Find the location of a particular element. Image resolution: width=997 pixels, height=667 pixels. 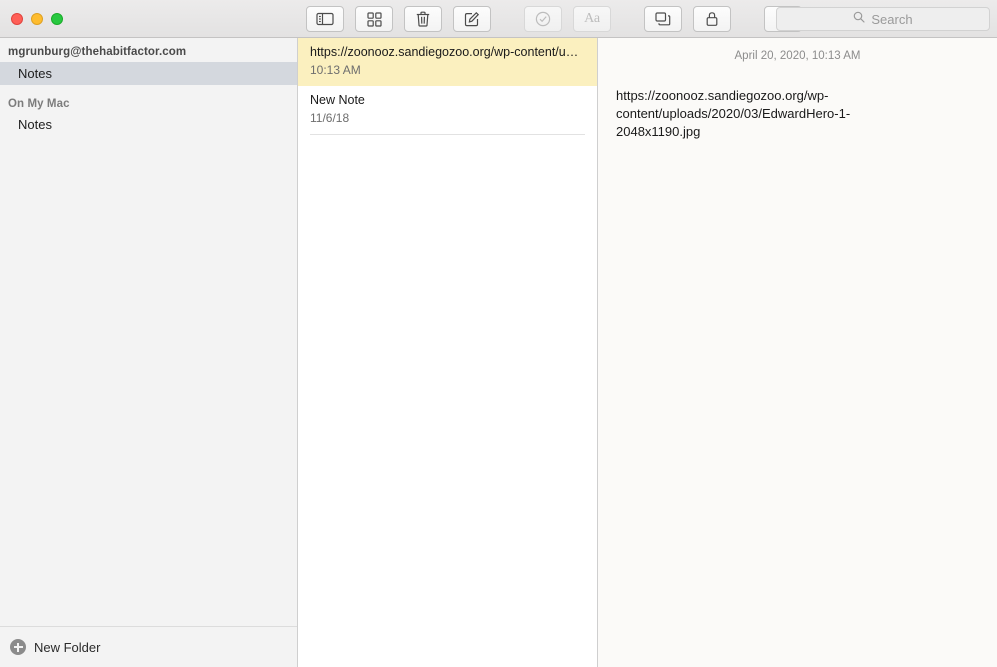

sidebar-icon is located at coordinates (325, 19).